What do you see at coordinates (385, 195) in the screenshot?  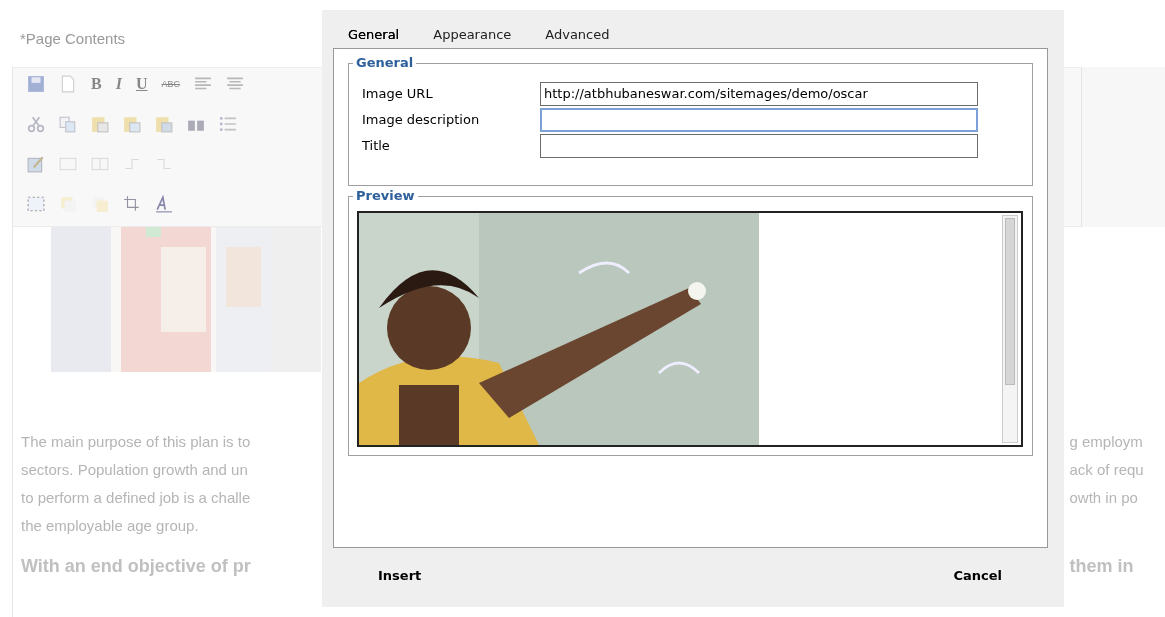 I see `fieldset-legend: Preview` at bounding box center [385, 195].